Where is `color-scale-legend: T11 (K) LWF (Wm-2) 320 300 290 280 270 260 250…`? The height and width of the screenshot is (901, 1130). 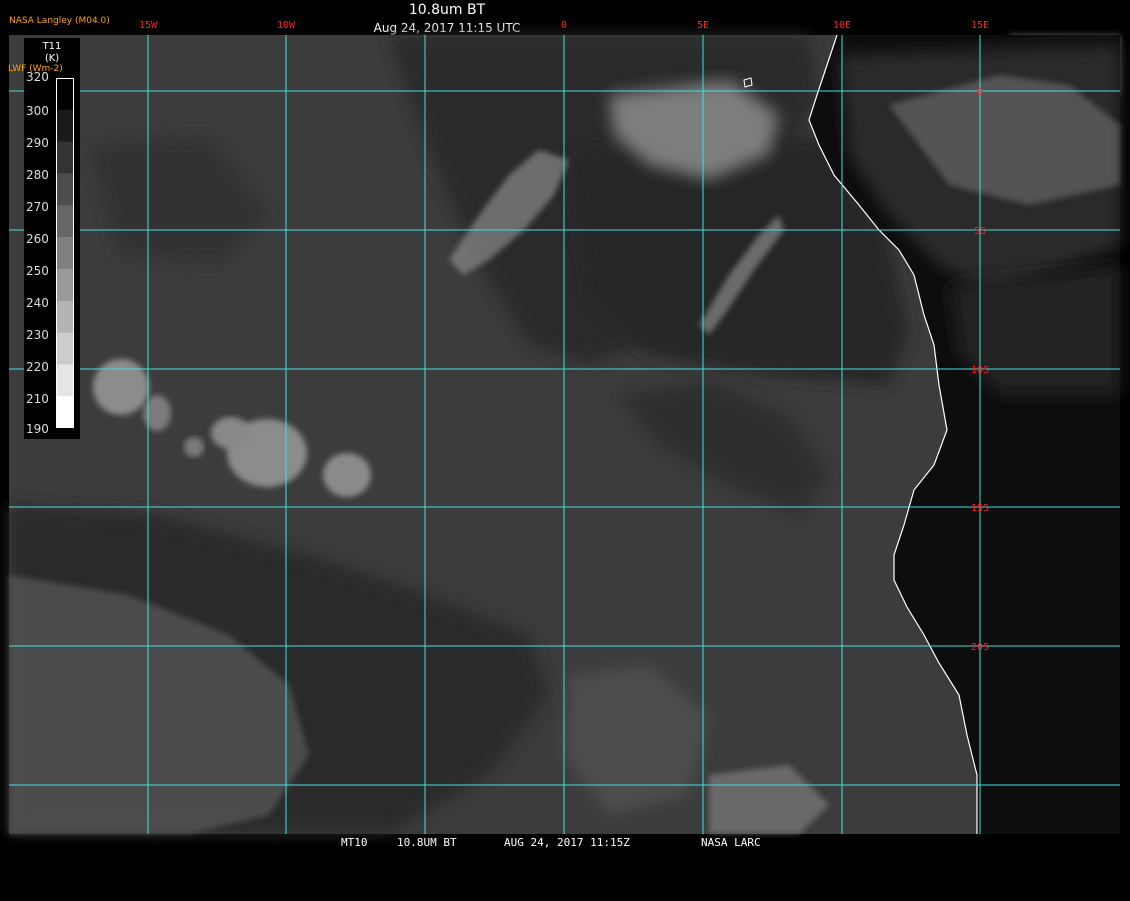 color-scale-legend: T11 (K) LWF (Wm-2) 320 300 290 280 270 260 250… is located at coordinates (44, 238).